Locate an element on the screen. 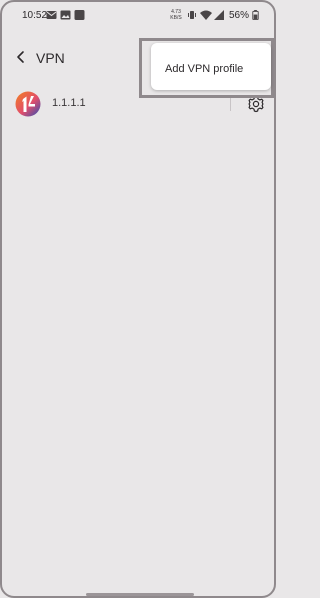 The width and height of the screenshot is (320, 598). popup-menu-card: Add VPN profile is located at coordinates (211, 66).